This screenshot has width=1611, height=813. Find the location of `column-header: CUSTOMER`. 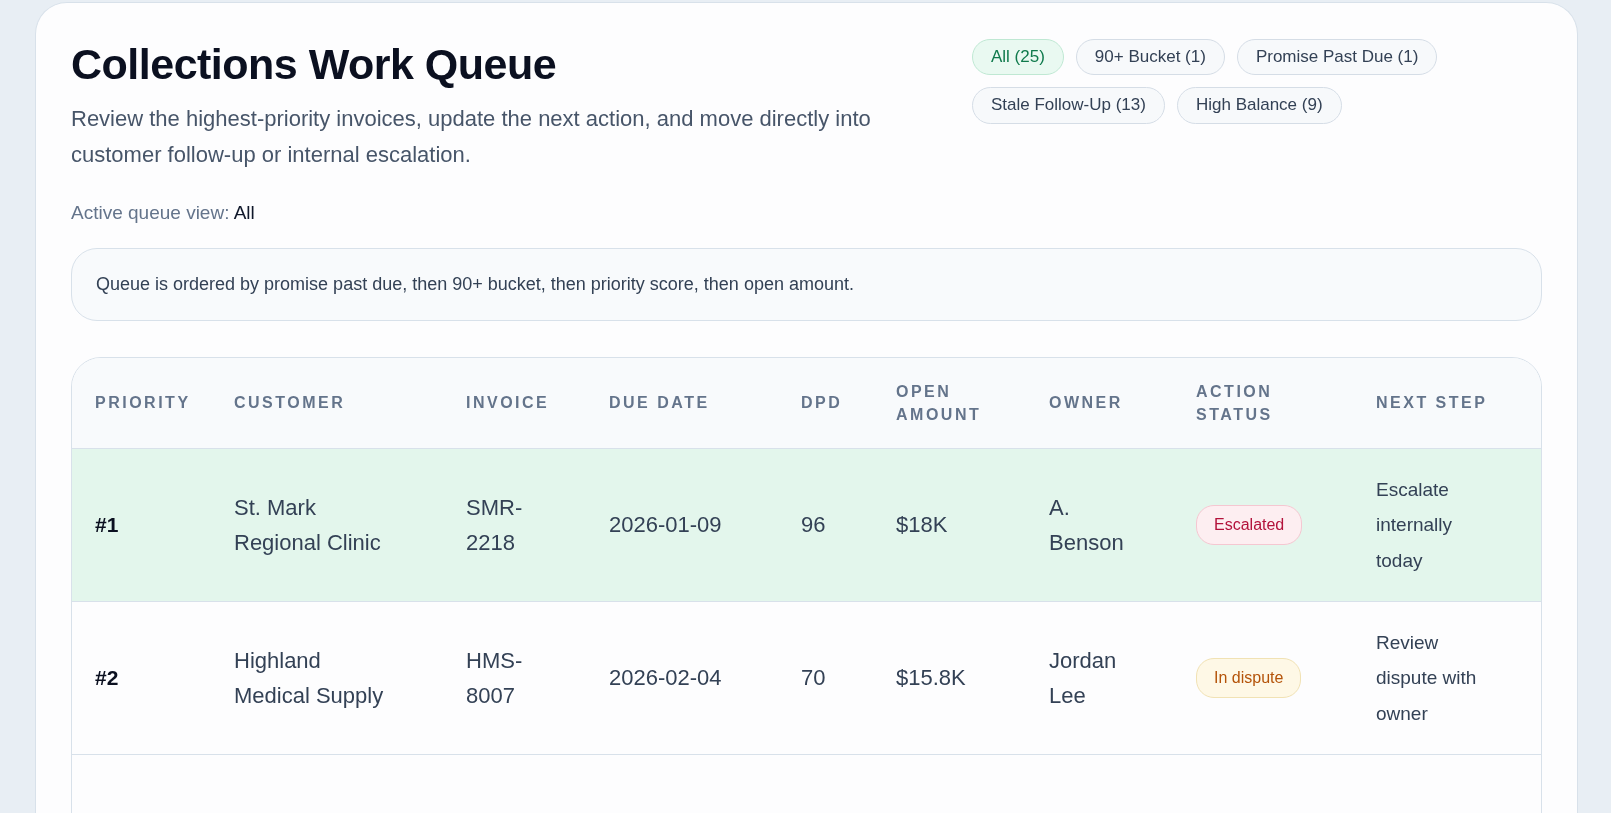

column-header: CUSTOMER is located at coordinates (350, 403).